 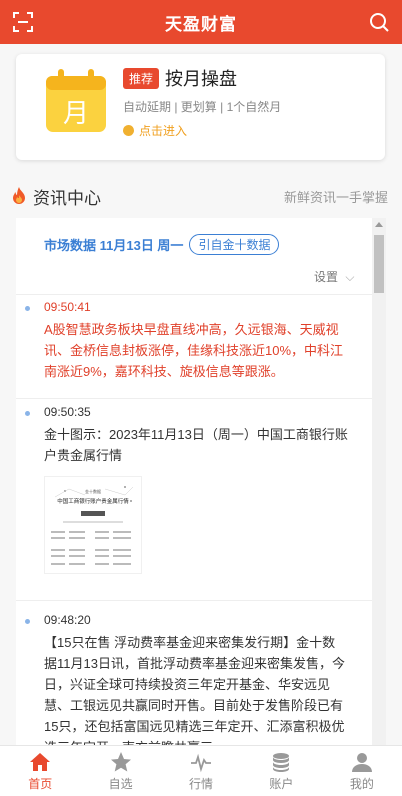 I want to click on tab-account: 账户, so click(x=281, y=771).